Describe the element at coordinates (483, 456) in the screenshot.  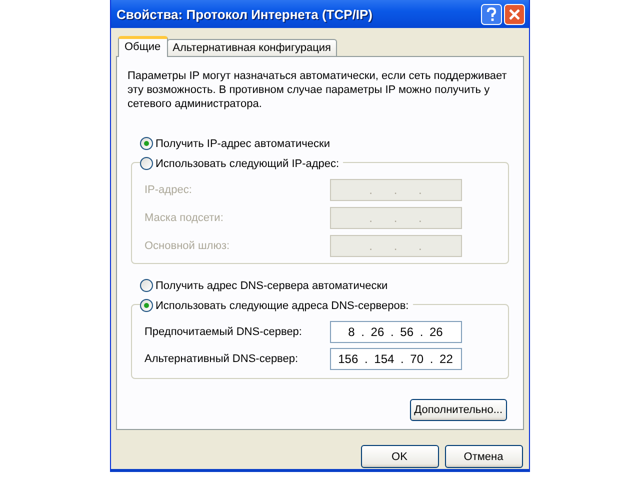
I see `dialog-button: Отмена` at that location.